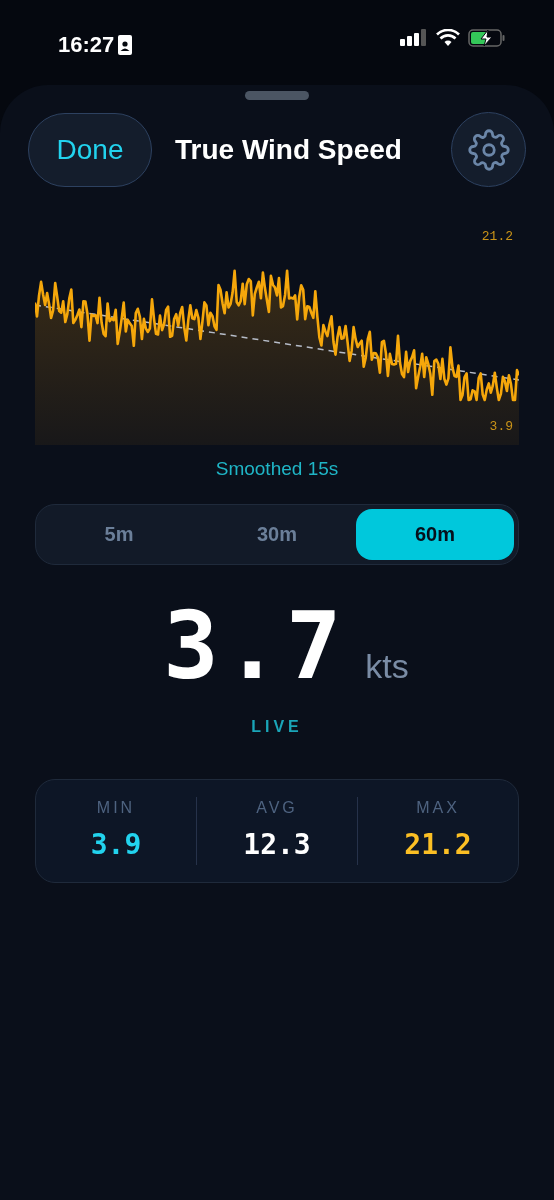 The width and height of the screenshot is (554, 1200). What do you see at coordinates (289, 149) in the screenshot?
I see `screen-title: True Wind Speed` at bounding box center [289, 149].